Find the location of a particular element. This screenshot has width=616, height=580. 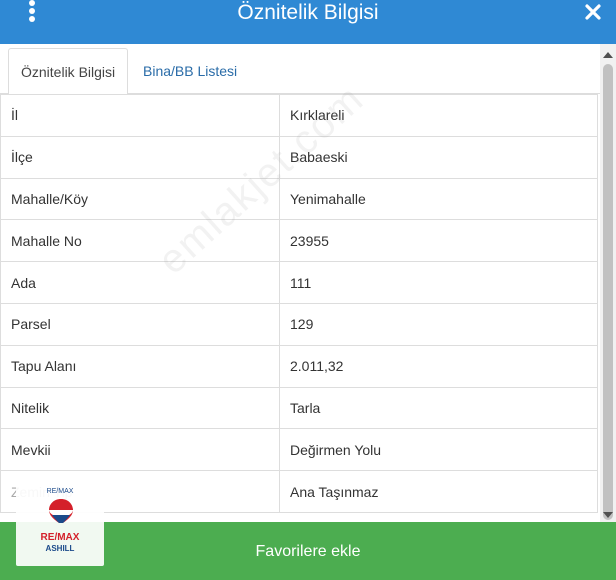

table-row: Mahalle/Köy Yenimahalle is located at coordinates (299, 199).